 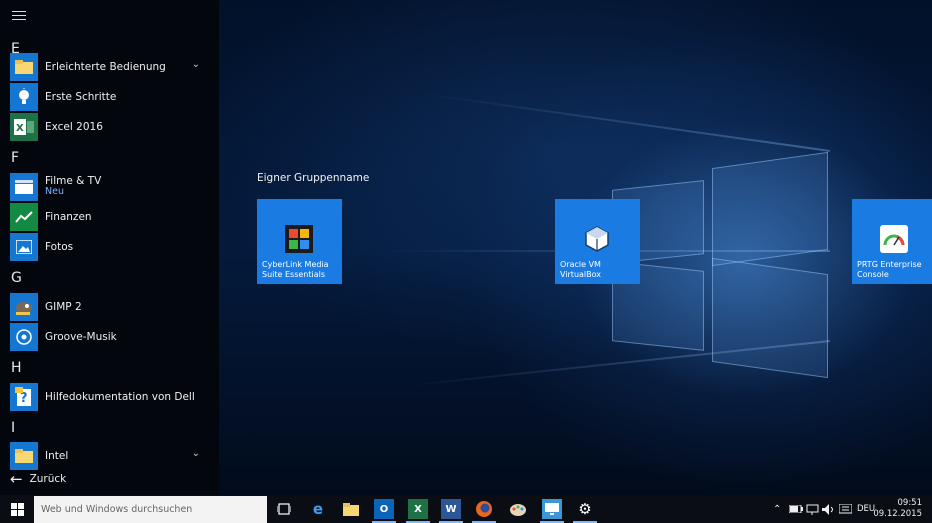 I want to click on windows-logo-icon, so click(x=17, y=509).